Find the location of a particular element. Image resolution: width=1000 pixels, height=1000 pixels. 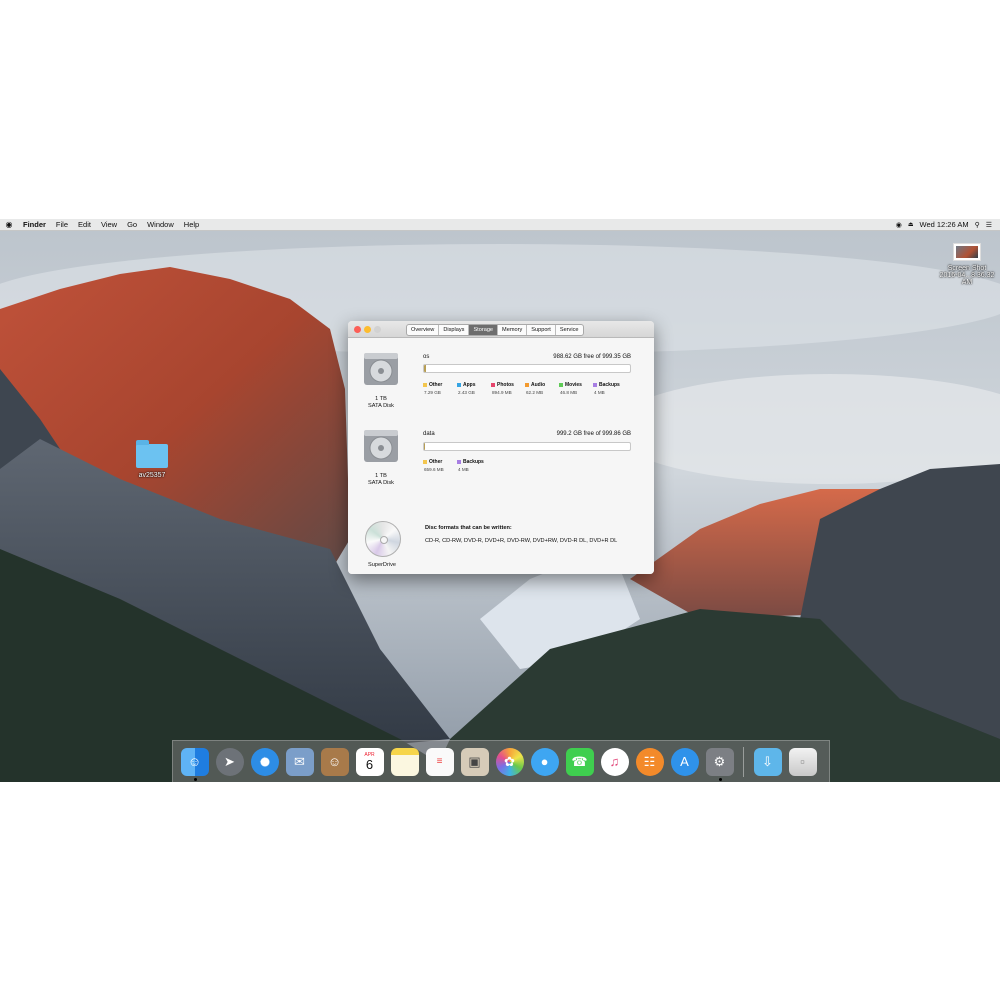

menu-app-name: Finder is located at coordinates (34, 225).